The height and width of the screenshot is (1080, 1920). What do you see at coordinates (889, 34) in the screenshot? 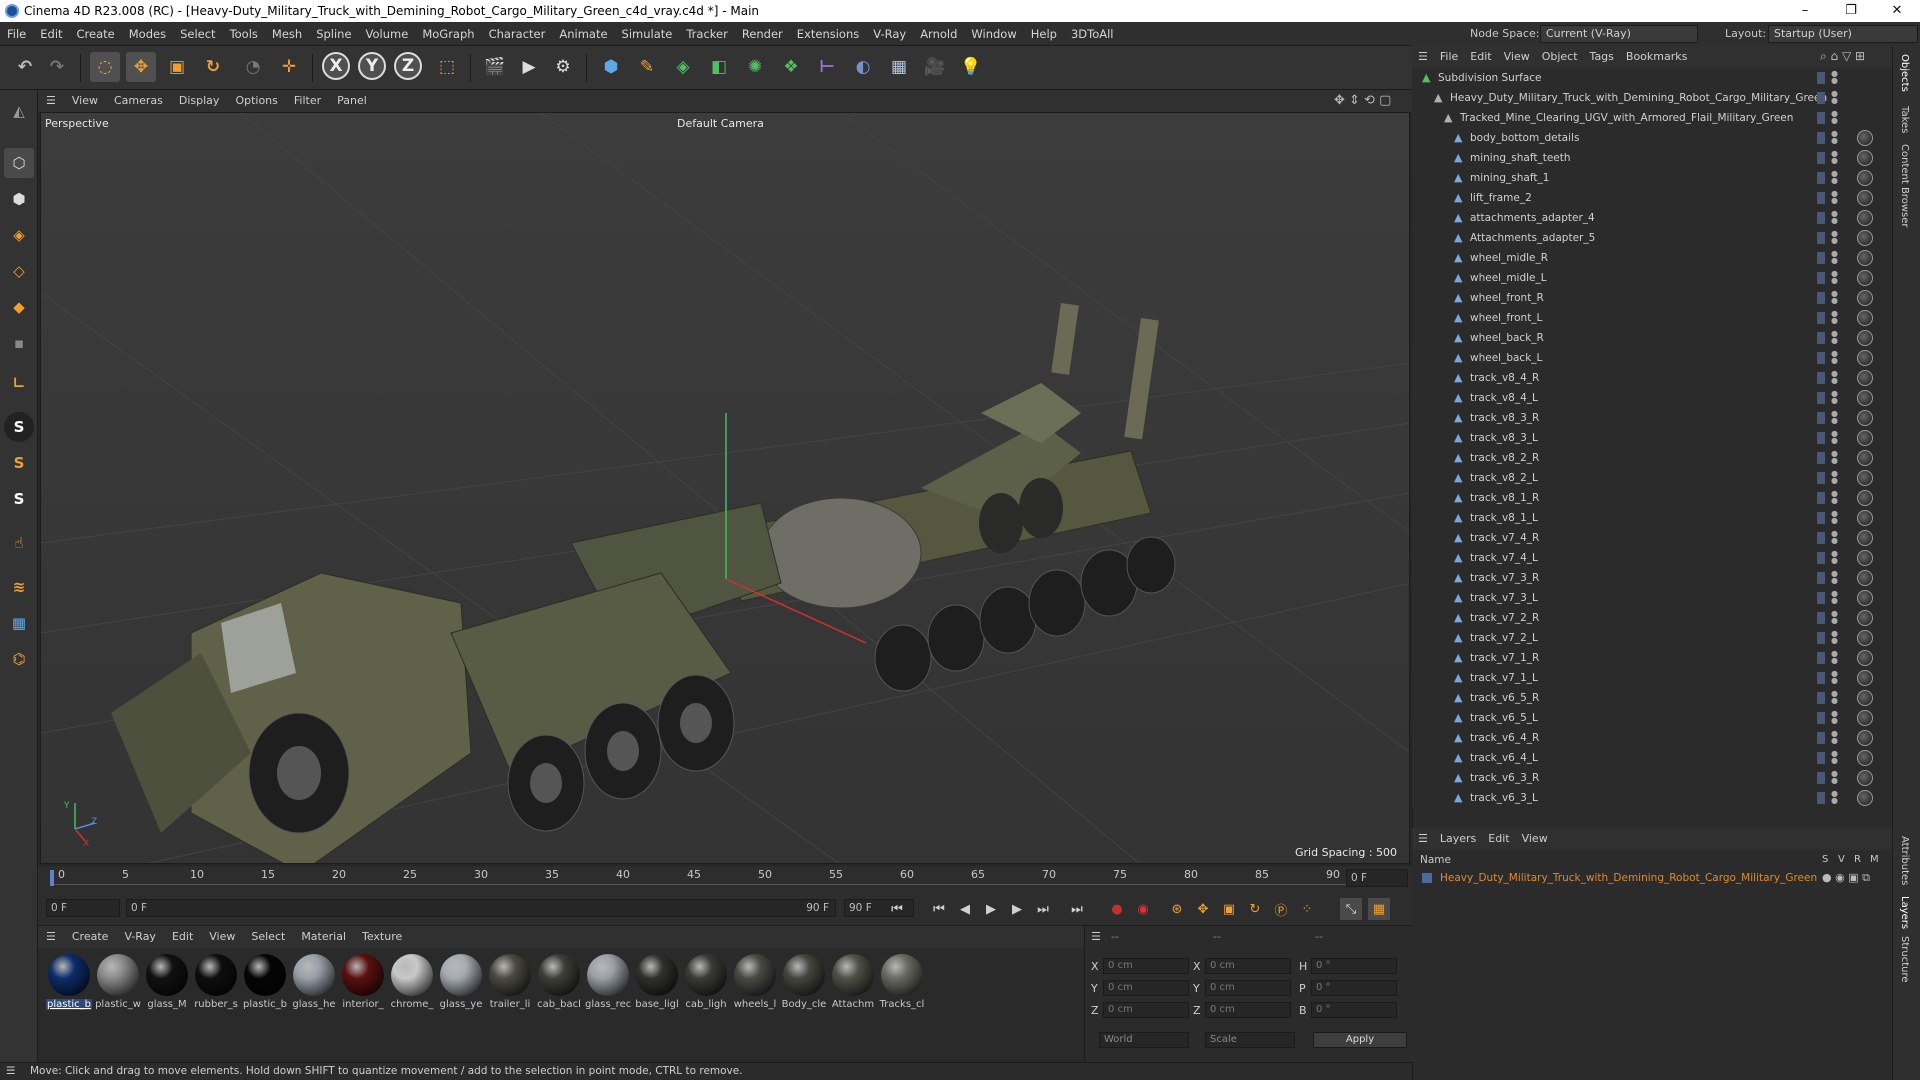
I see `menu-vray: V-Ray` at bounding box center [889, 34].